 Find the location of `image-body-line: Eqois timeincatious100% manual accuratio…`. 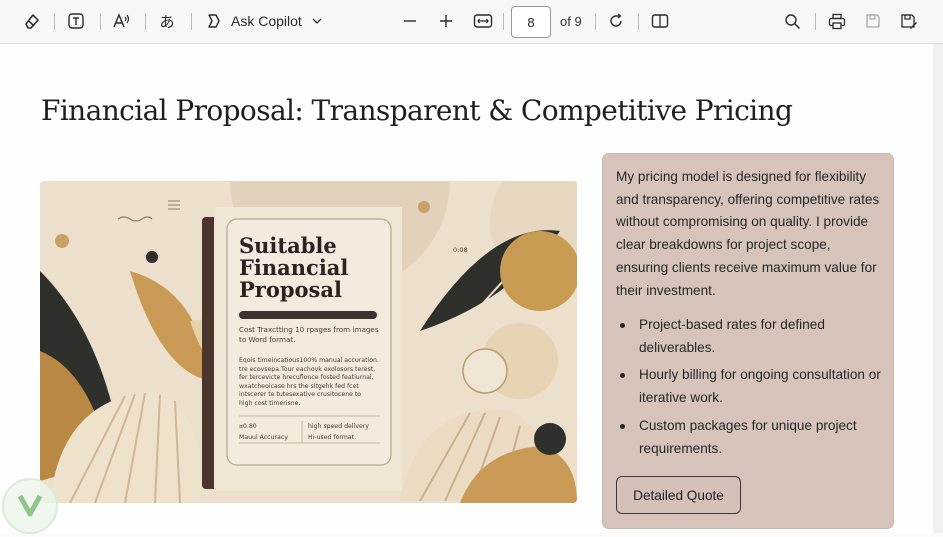

image-body-line: Eqois timeincatious100% manual accuratio… is located at coordinates (309, 360).